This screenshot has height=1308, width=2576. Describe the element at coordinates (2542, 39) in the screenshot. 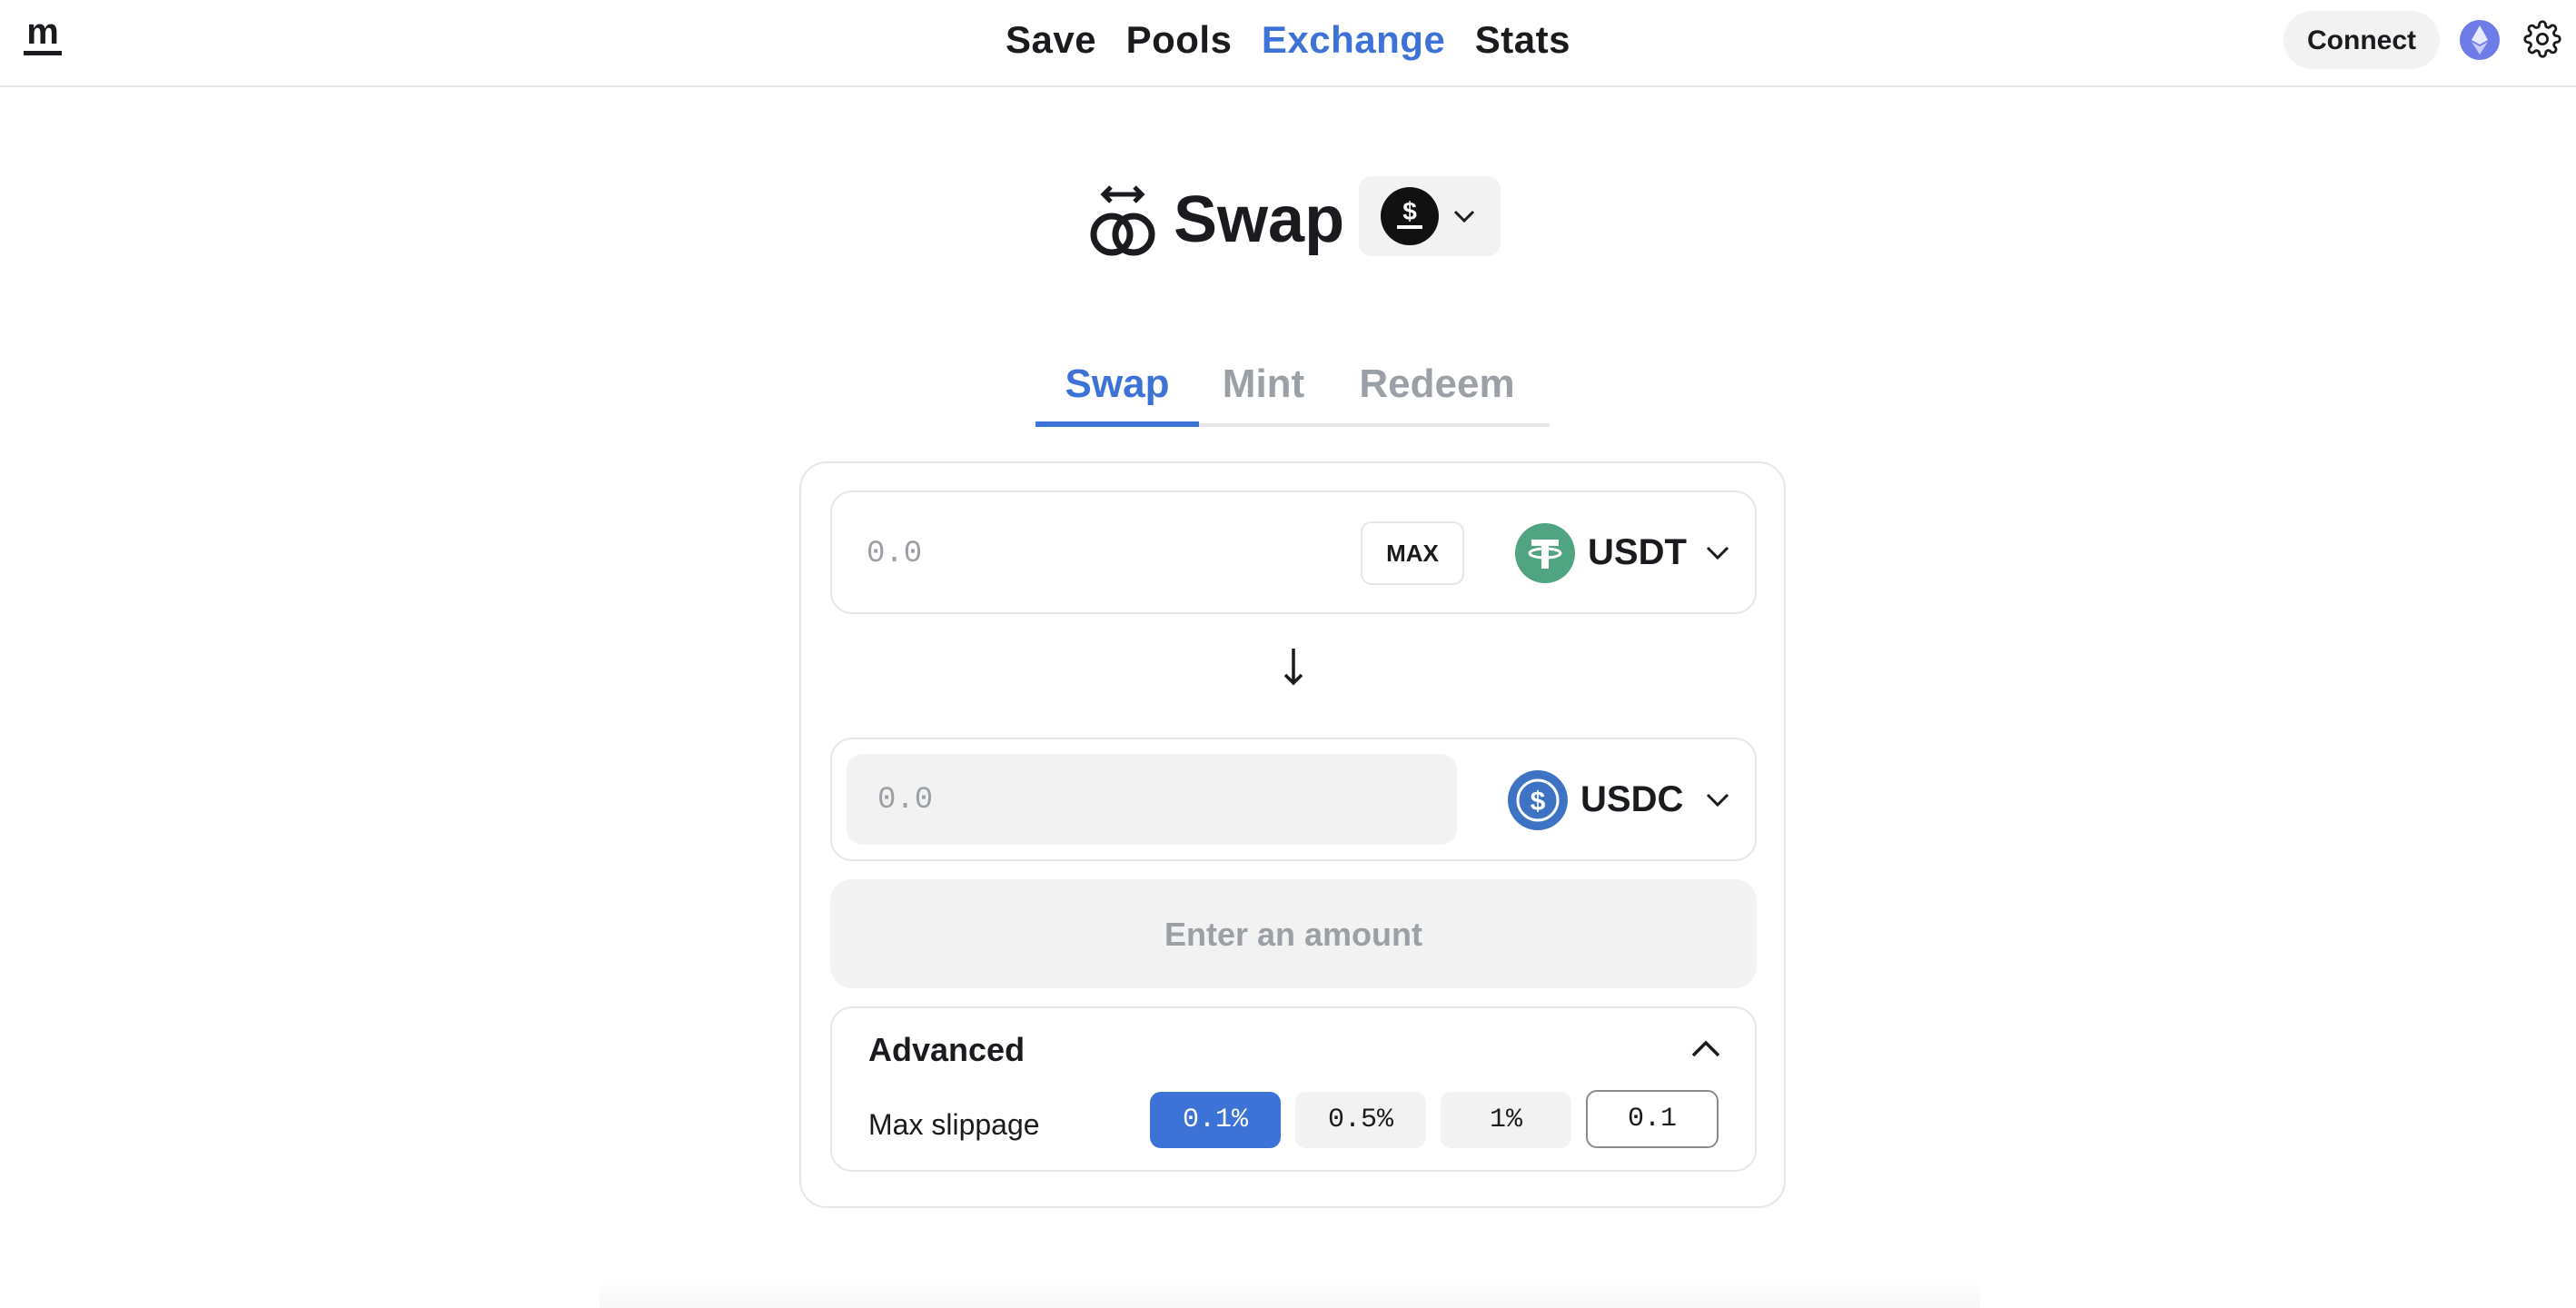

I see `gear-icon` at that location.